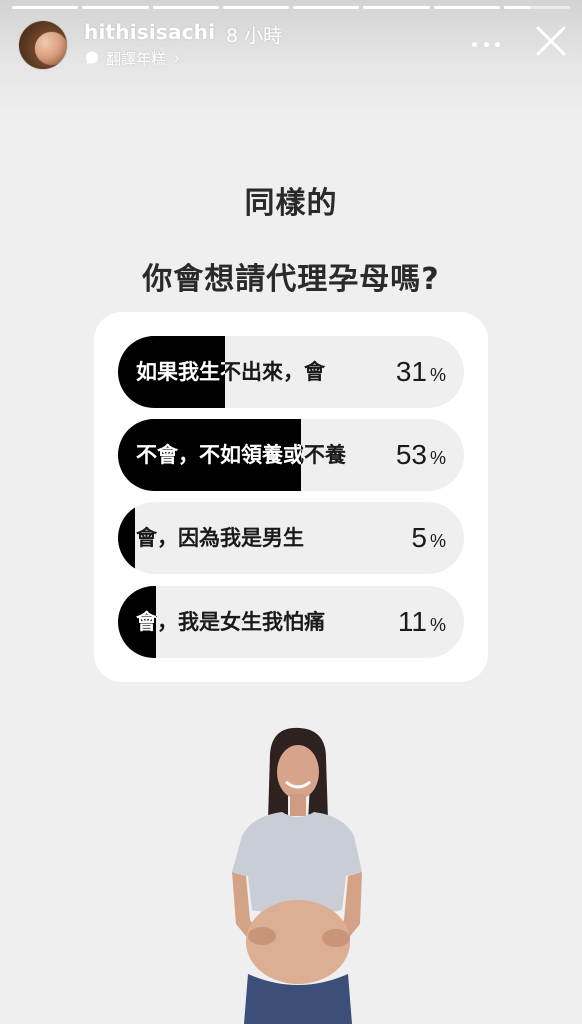 This screenshot has width=582, height=1024. Describe the element at coordinates (293, 46) in the screenshot. I see `story-header: hithisisachi 8 小時 翻譯年糕 ›` at that location.